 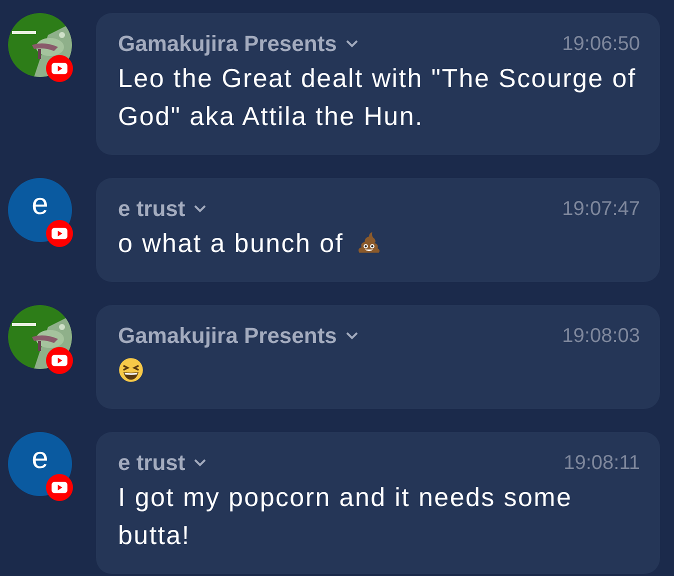 What do you see at coordinates (601, 209) in the screenshot?
I see `timestamp: 19:07:47` at bounding box center [601, 209].